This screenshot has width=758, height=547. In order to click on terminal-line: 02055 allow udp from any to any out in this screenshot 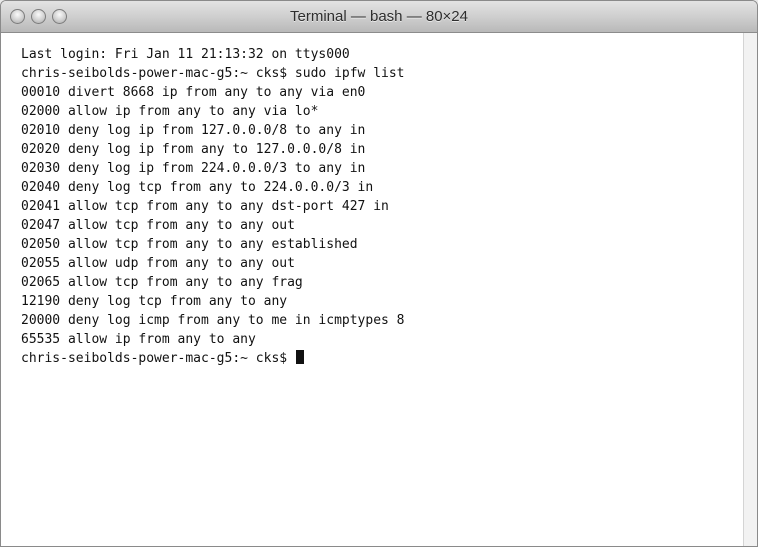, I will do `click(158, 263)`.